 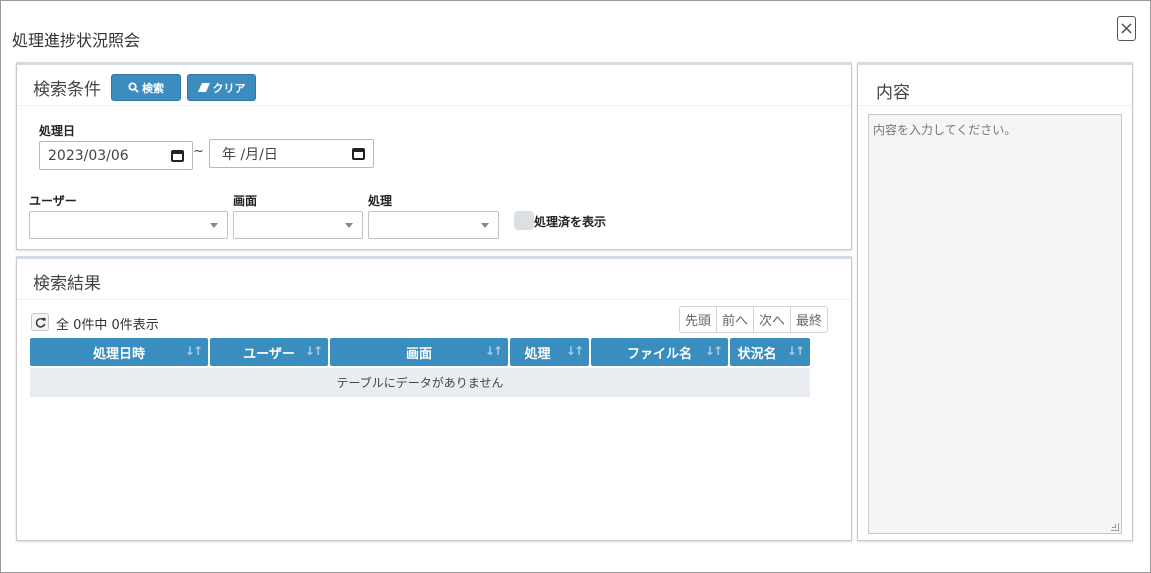 I want to click on column-header-datetime: 処理日時 ↓↑, so click(x=119, y=352).